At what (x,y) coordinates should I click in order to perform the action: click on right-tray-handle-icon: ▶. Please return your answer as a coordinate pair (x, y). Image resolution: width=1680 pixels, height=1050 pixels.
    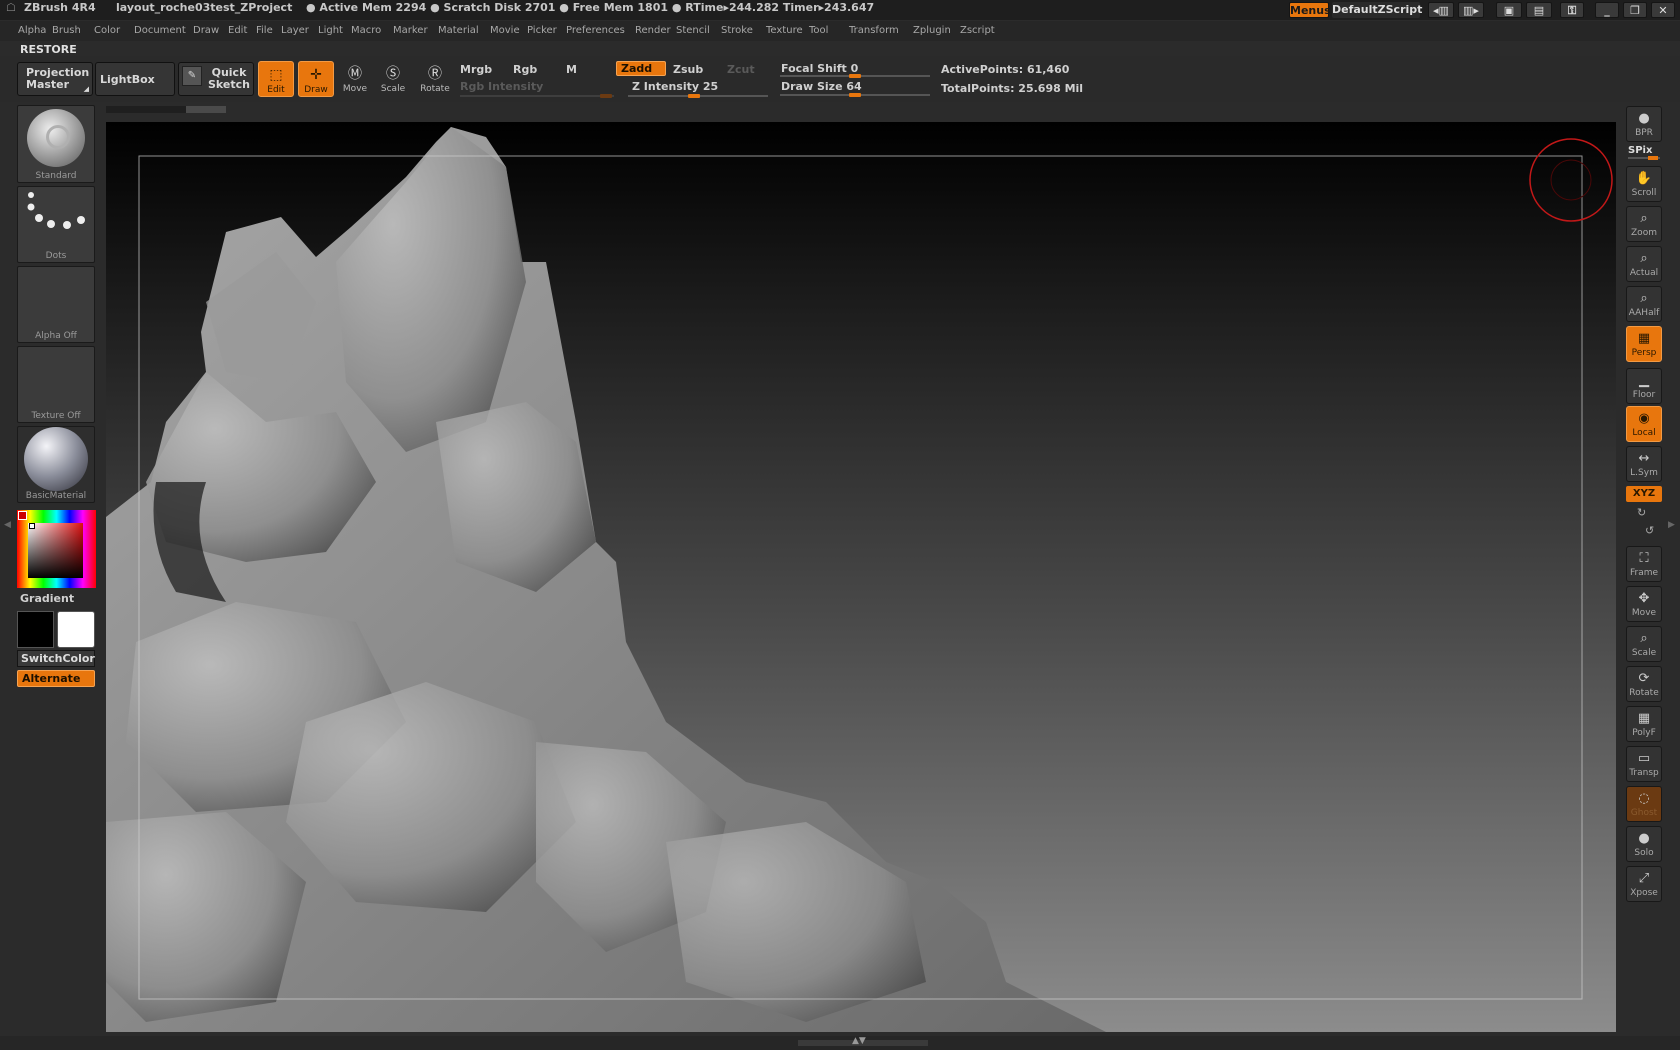
    Looking at the image, I should click on (1671, 525).